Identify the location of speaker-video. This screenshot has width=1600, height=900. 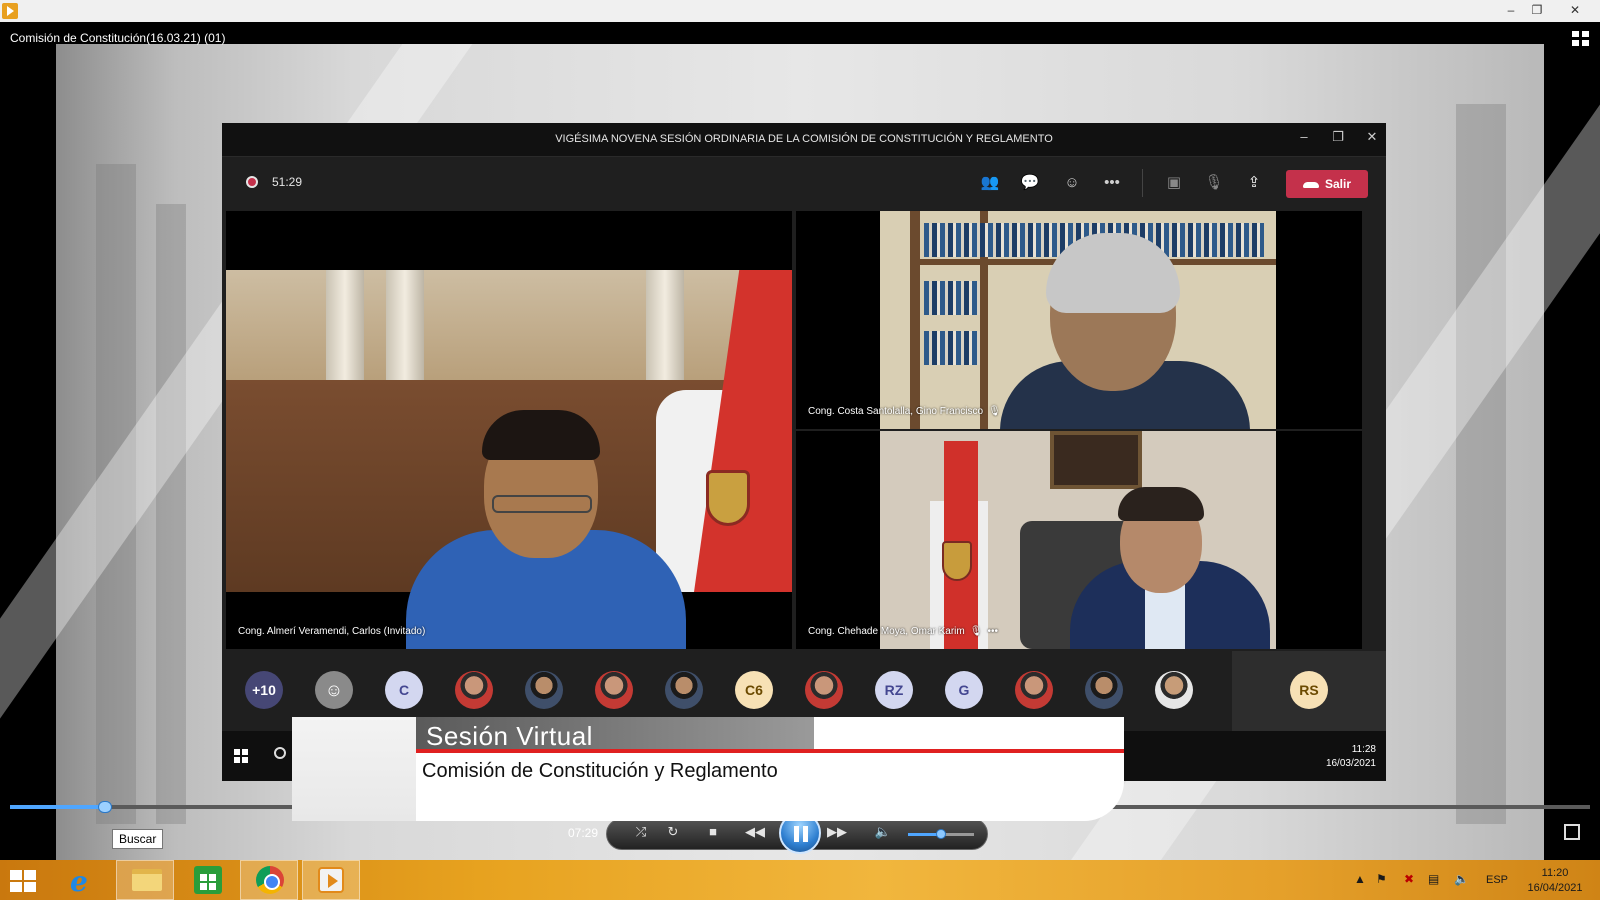
(509, 459).